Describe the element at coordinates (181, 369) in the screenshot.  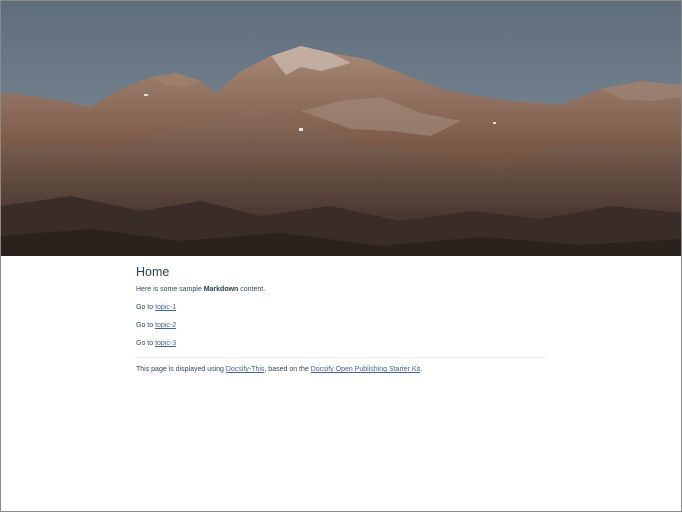
I see `footer-text: This page is displayed using` at that location.